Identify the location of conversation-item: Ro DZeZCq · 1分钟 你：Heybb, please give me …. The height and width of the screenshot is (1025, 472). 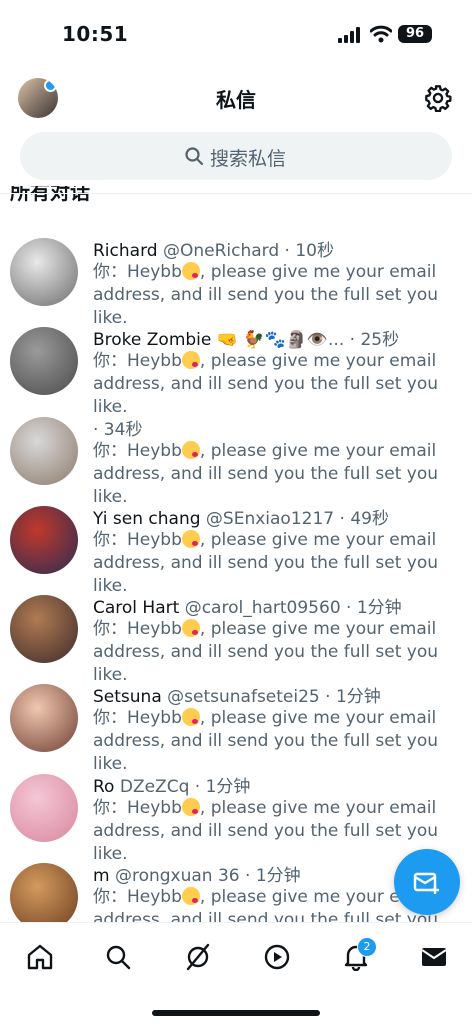
(236, 813).